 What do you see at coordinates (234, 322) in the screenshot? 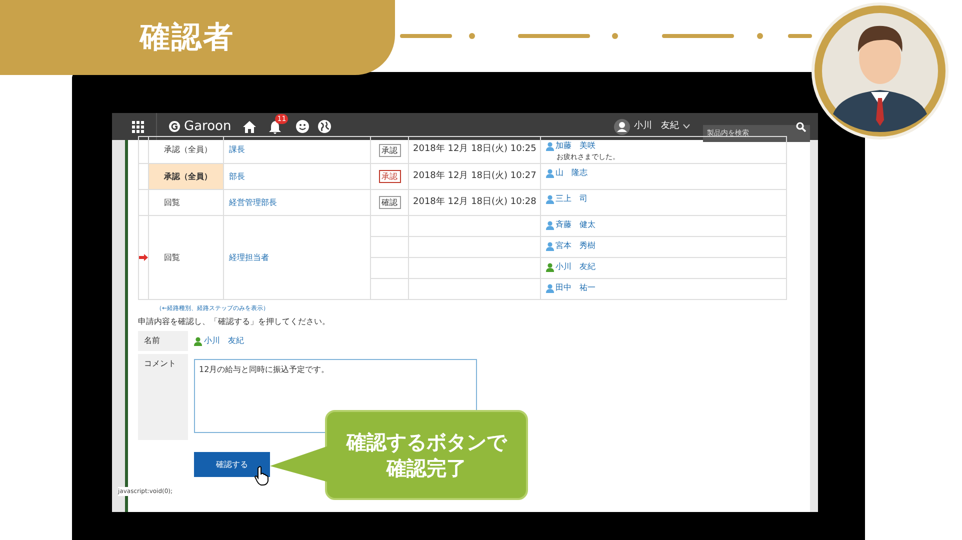
I see `instruction-text: 申請内容を確認し、「確認する」を押してください。` at bounding box center [234, 322].